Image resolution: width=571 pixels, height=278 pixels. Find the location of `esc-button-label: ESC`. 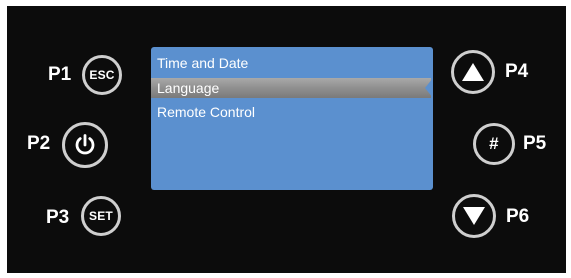

esc-button-label: ESC is located at coordinates (102, 75).